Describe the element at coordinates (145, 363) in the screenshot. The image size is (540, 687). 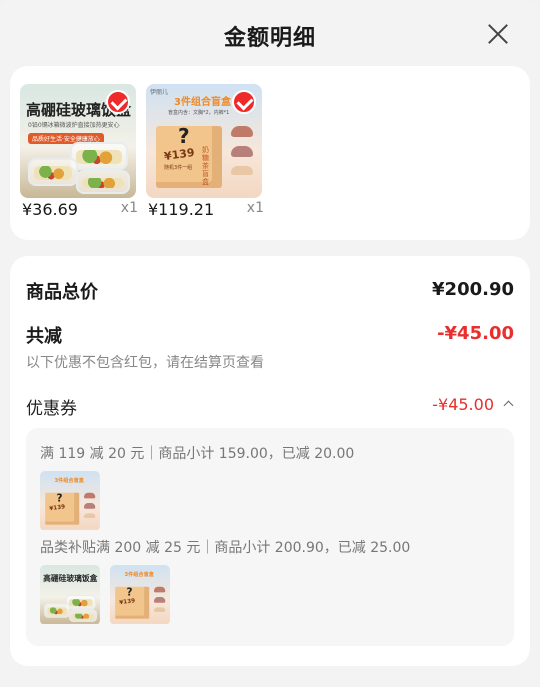
I see `discount-note: 以下优惠不包含红包，请在结算页查看` at that location.